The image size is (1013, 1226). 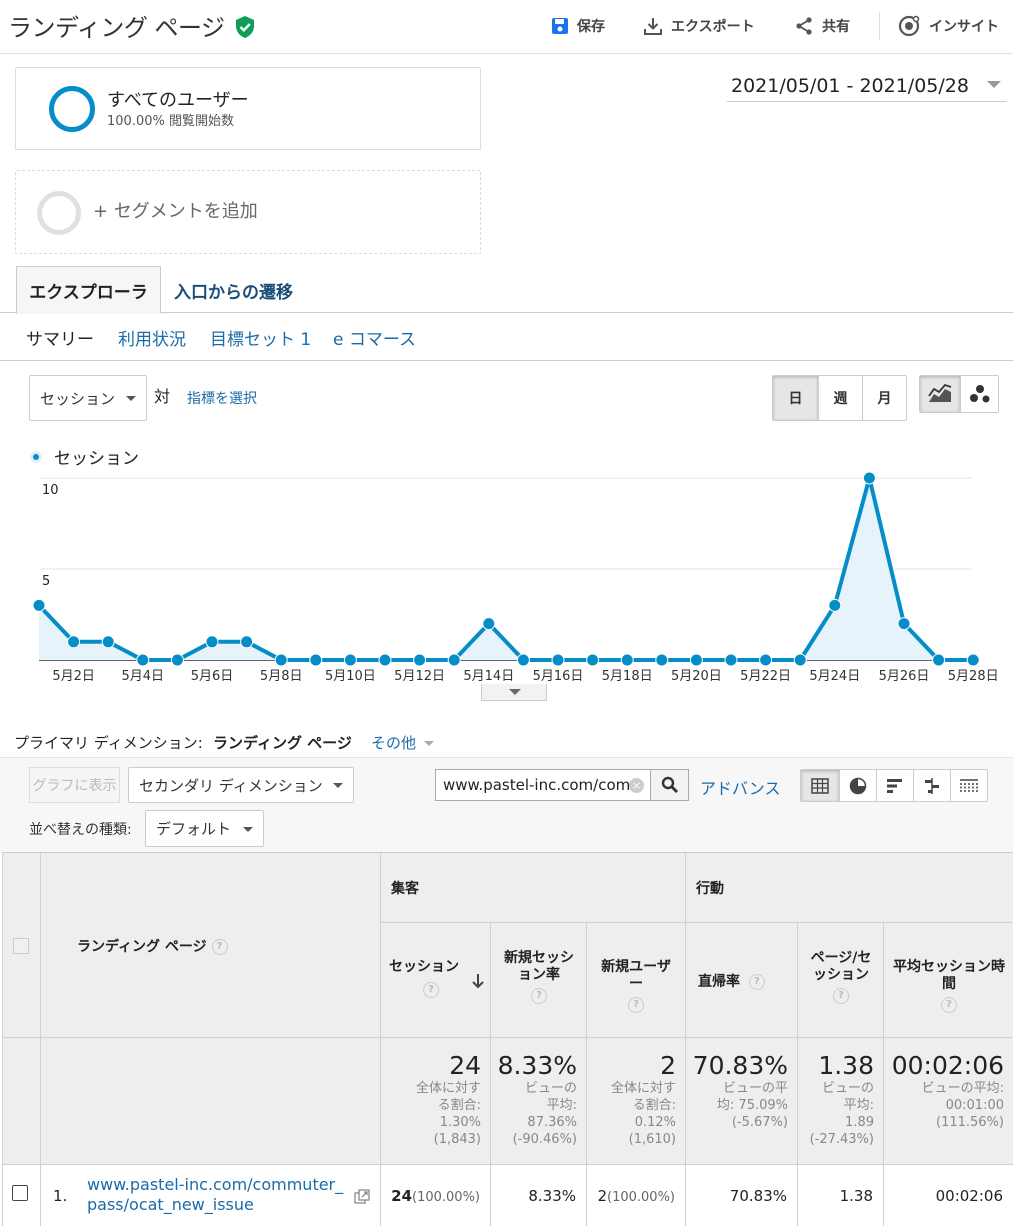 What do you see at coordinates (841, 1195) in the screenshot?
I see `row-pages-per-session-cell: 1.38` at bounding box center [841, 1195].